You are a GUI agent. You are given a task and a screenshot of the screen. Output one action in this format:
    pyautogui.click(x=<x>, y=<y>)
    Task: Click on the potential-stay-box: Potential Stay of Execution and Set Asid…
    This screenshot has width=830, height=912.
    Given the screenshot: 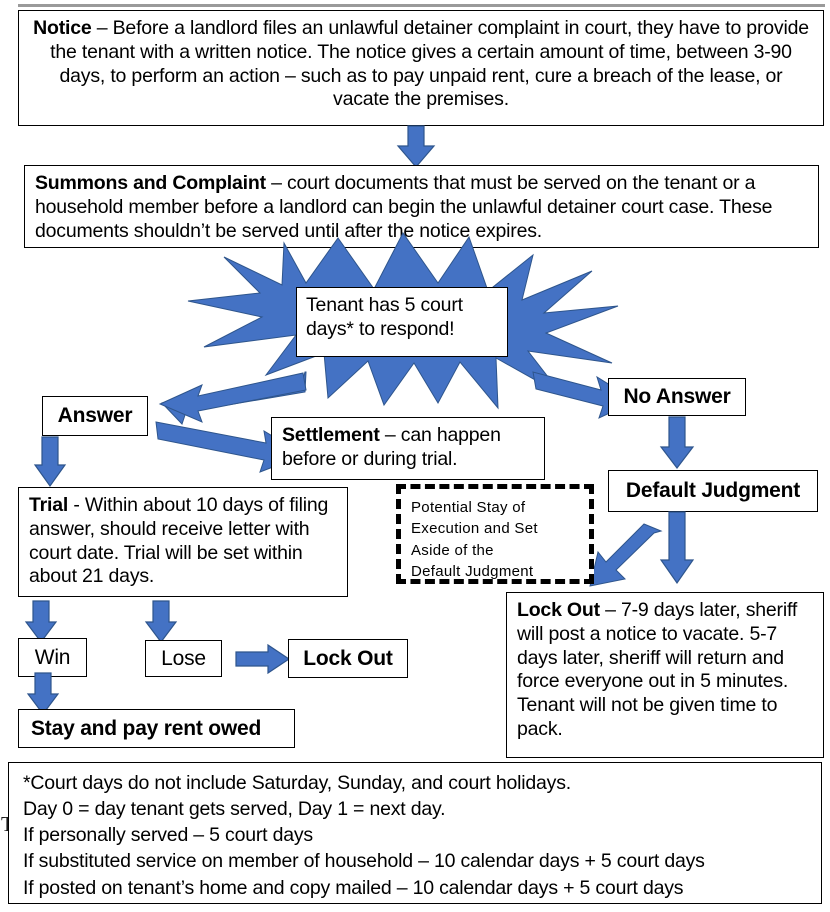 What is the action you would take?
    pyautogui.click(x=495, y=534)
    